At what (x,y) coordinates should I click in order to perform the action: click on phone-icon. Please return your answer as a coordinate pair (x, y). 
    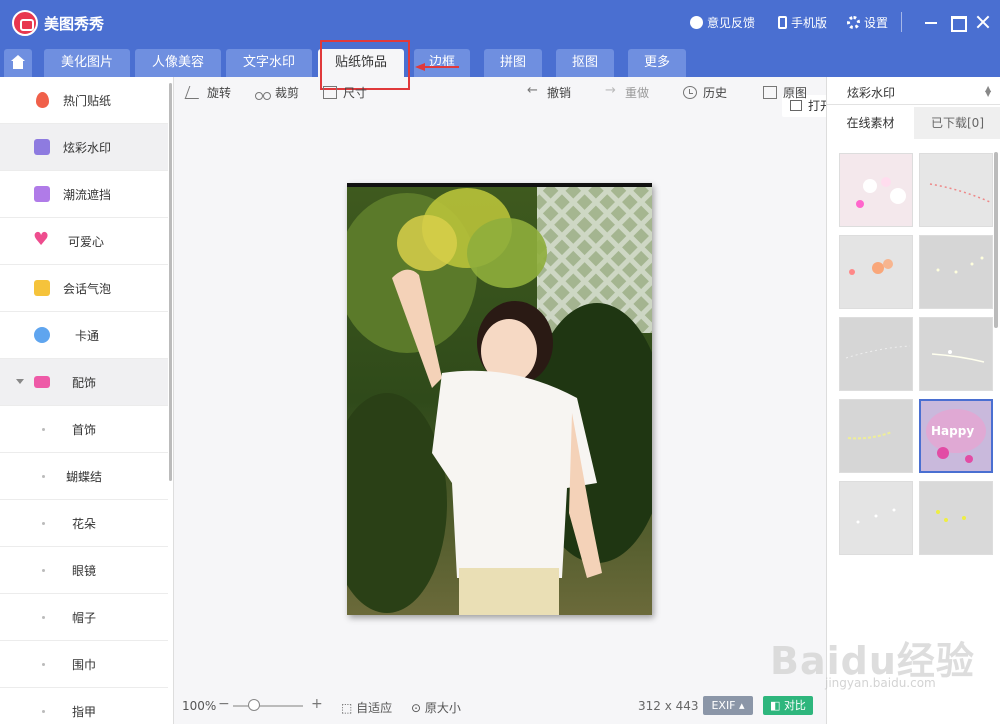
    Looking at the image, I should click on (782, 22).